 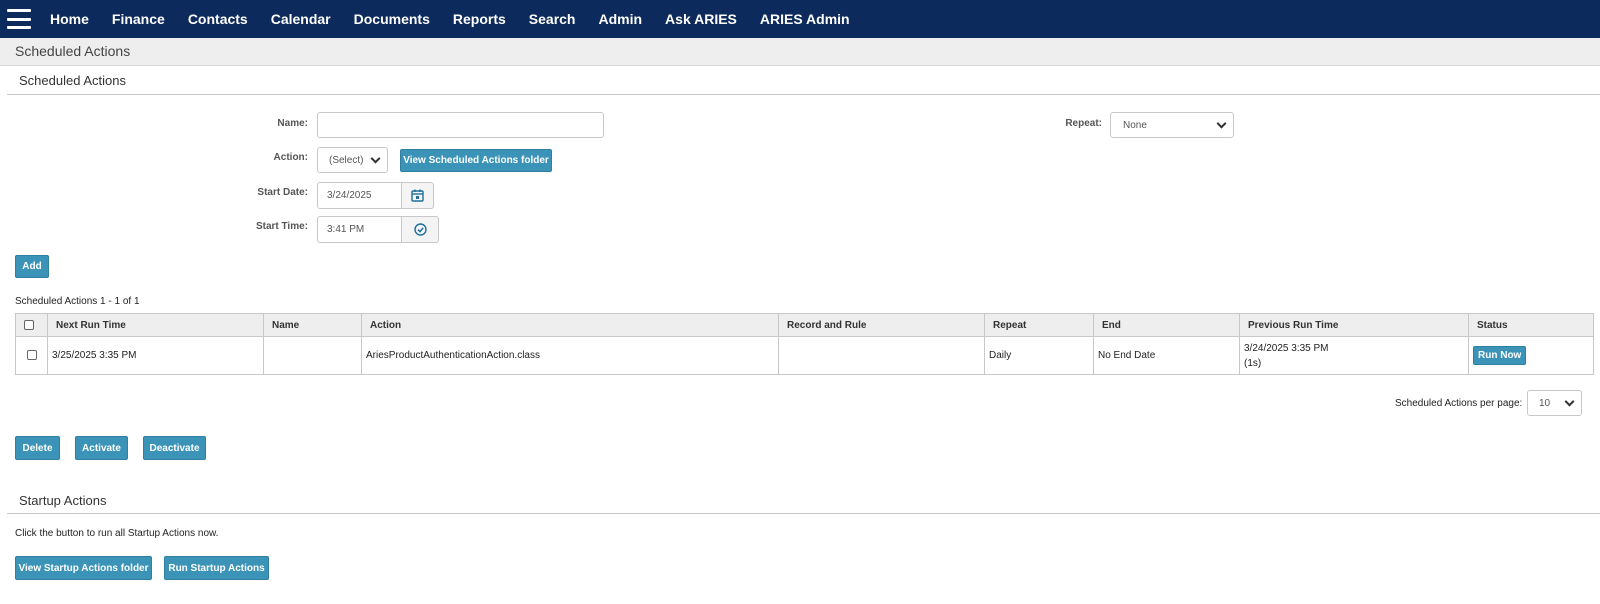 I want to click on start-date-label: Start Date:, so click(x=282, y=192).